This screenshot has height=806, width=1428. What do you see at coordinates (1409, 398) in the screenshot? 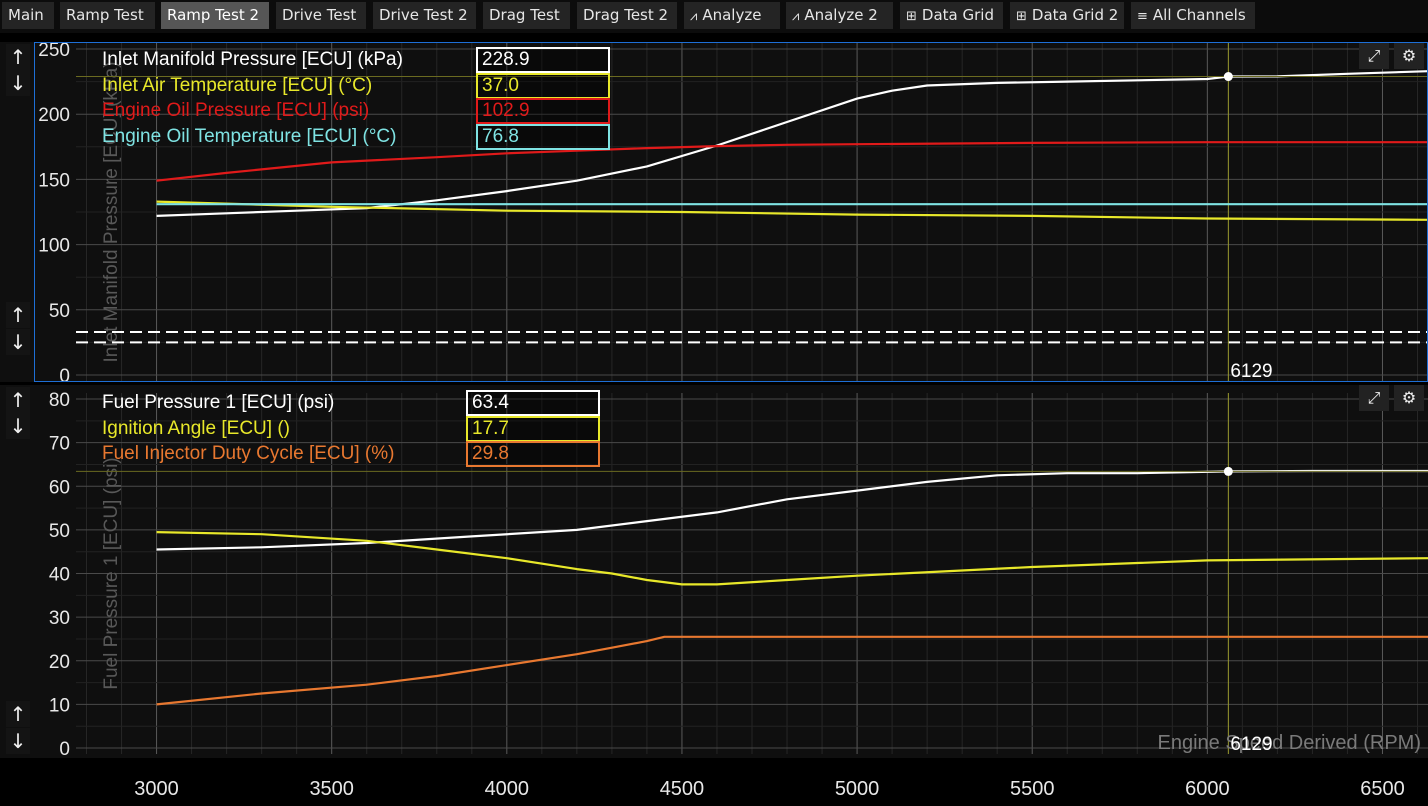
I see `bottom-chart-settings-gear-icon: ⚙` at bounding box center [1409, 398].